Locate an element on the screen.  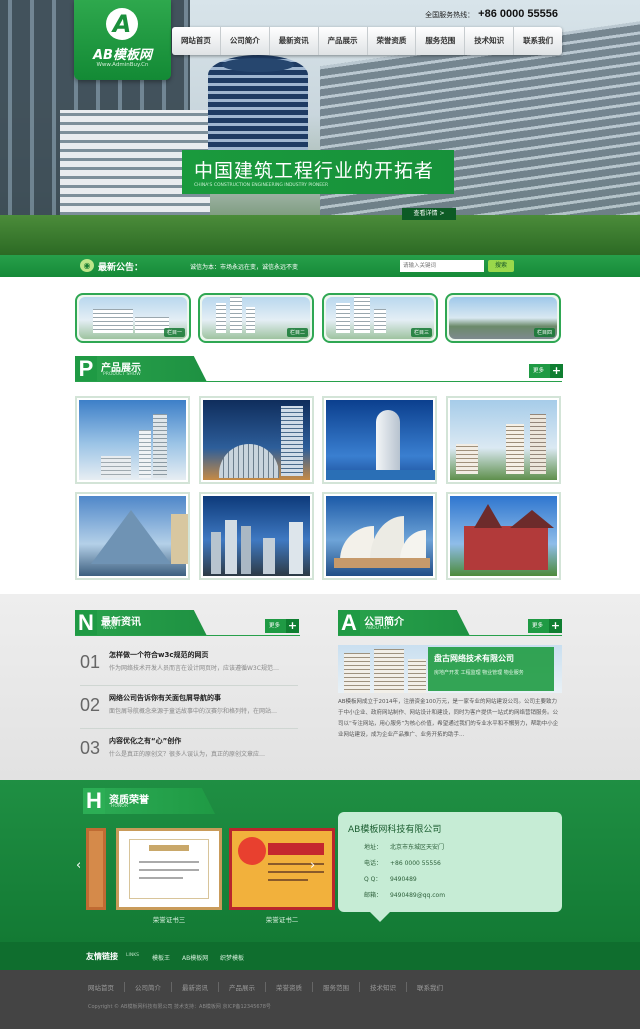
footer-link: 公司简介 is located at coordinates (148, 987).